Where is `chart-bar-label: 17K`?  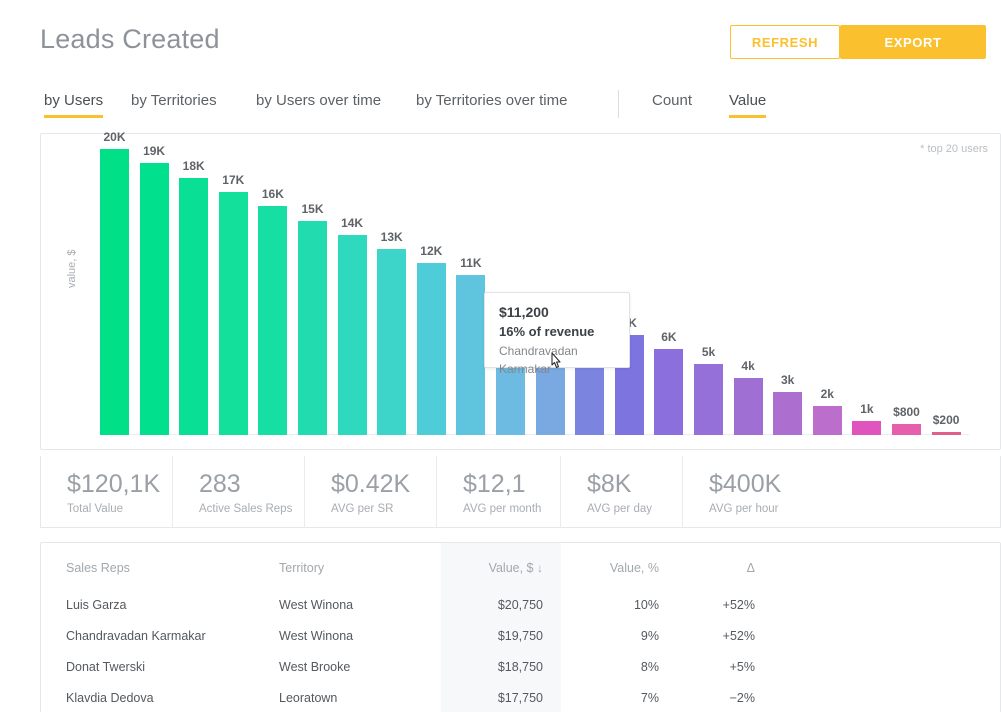
chart-bar-label: 17K is located at coordinates (233, 179).